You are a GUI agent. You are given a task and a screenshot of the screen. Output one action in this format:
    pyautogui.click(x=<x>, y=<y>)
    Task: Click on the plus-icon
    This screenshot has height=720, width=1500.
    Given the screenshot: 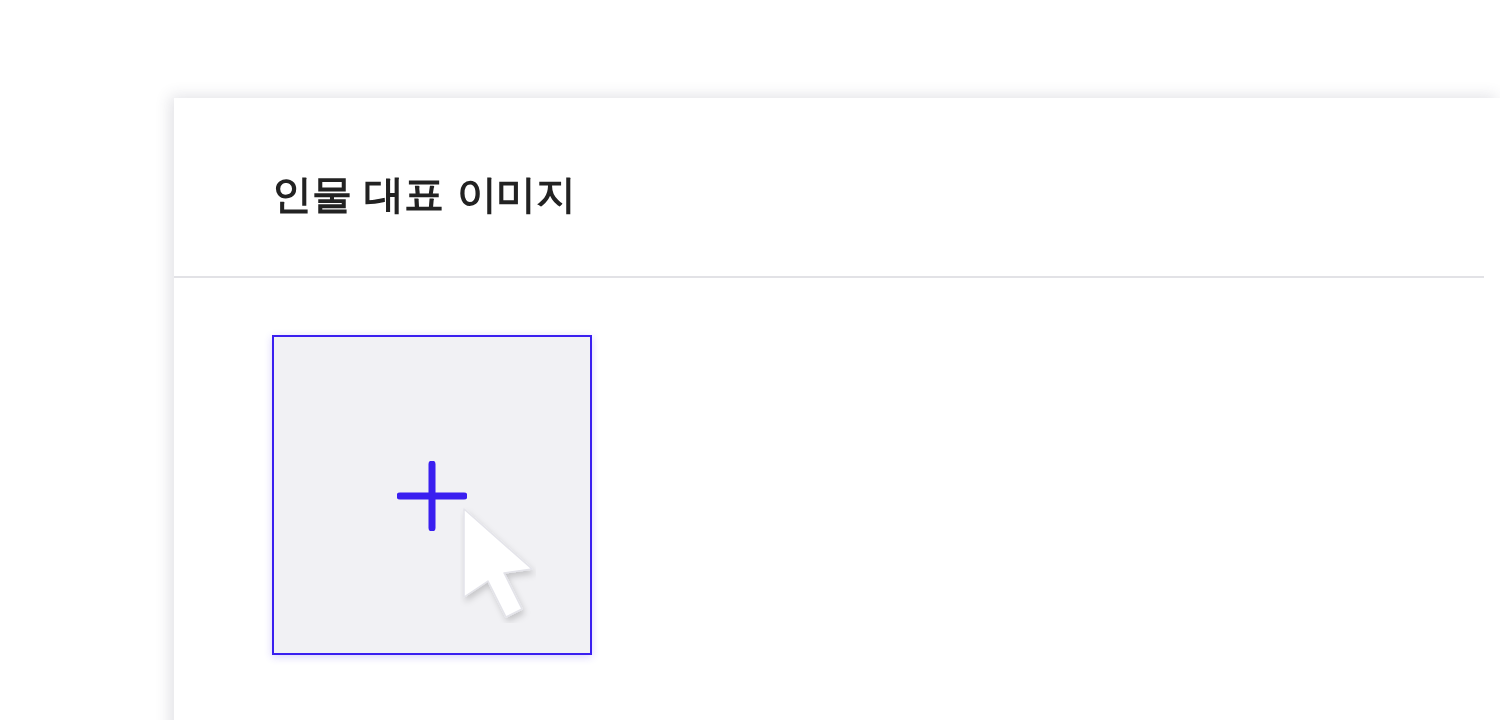 What is the action you would take?
    pyautogui.click(x=432, y=495)
    